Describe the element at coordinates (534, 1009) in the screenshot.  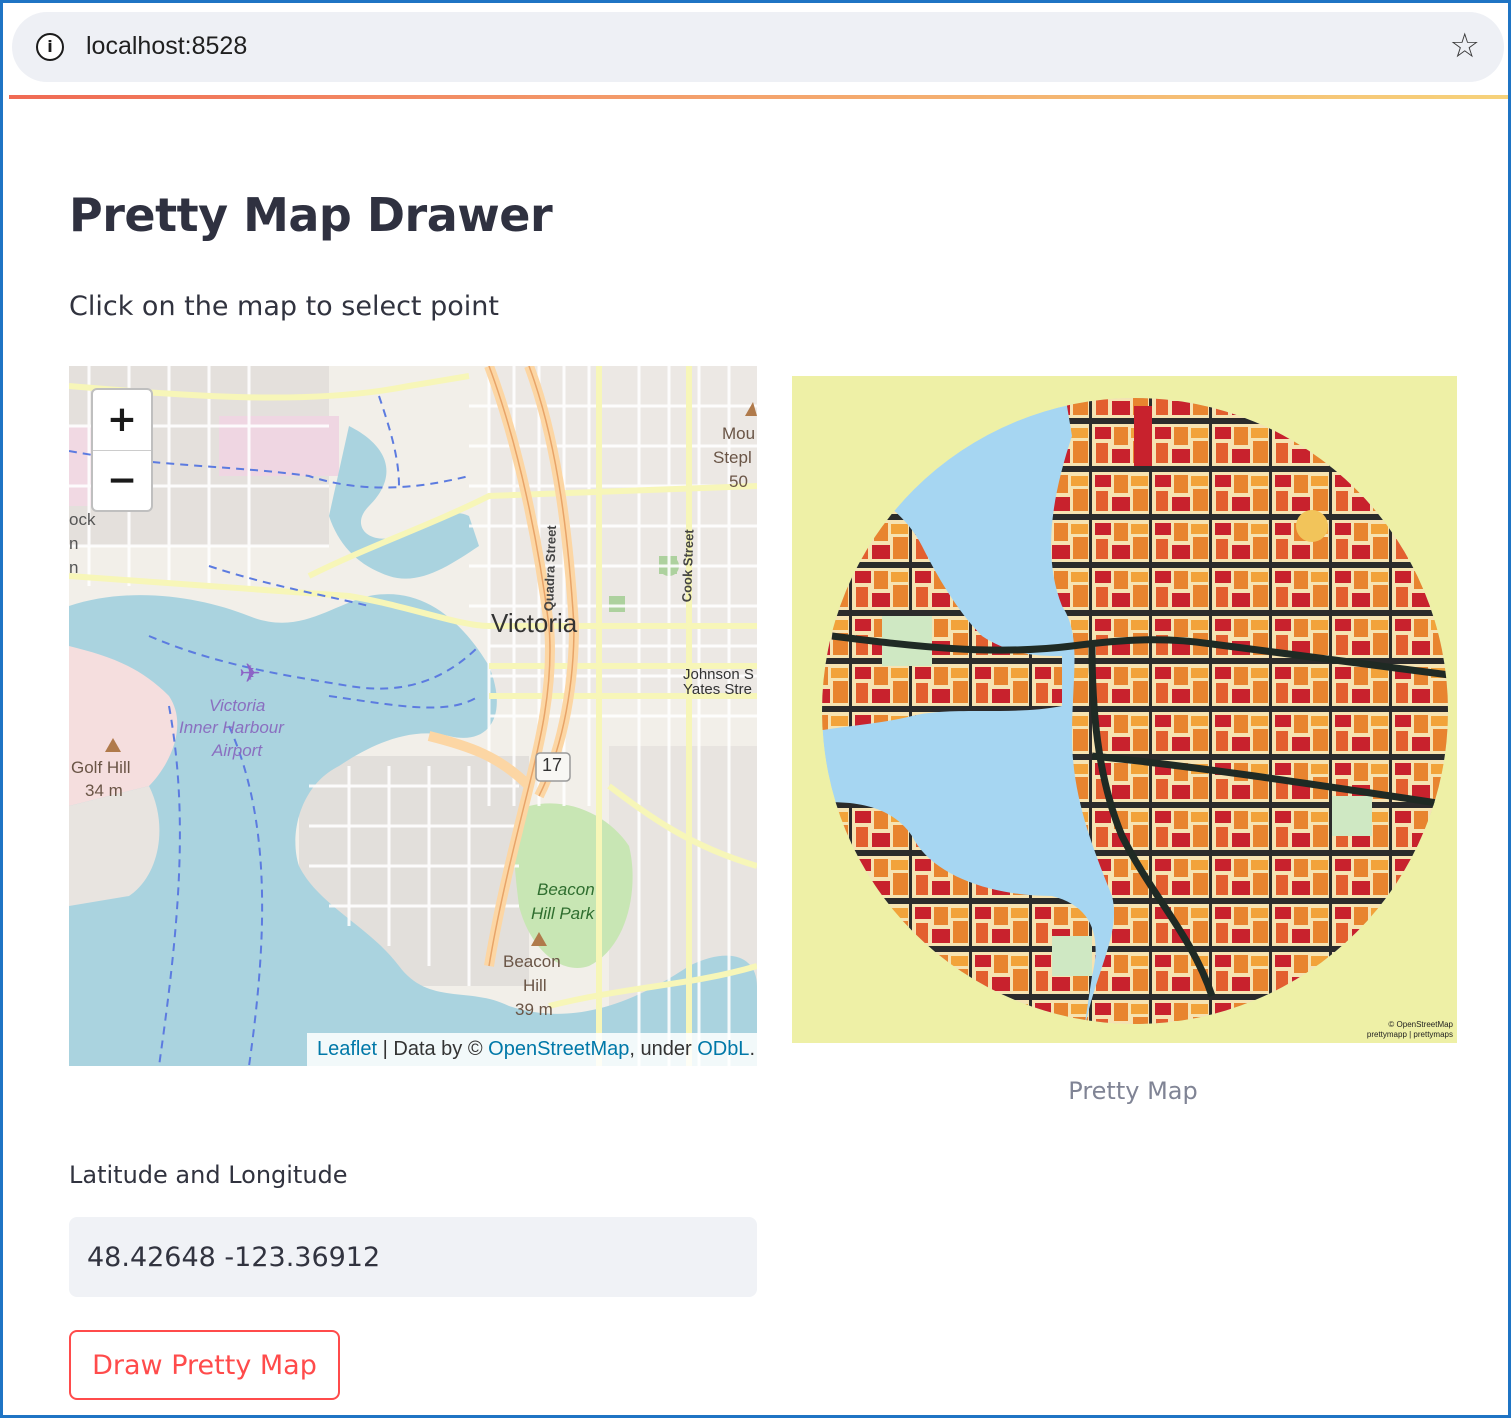
I see `map-label-beacon-hill-3: 39 m` at that location.